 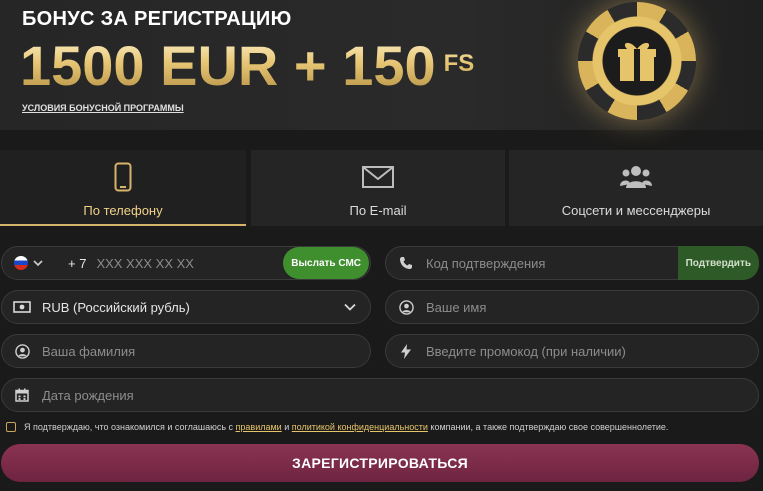 I want to click on tab-phone: По телефону, so click(x=123, y=188).